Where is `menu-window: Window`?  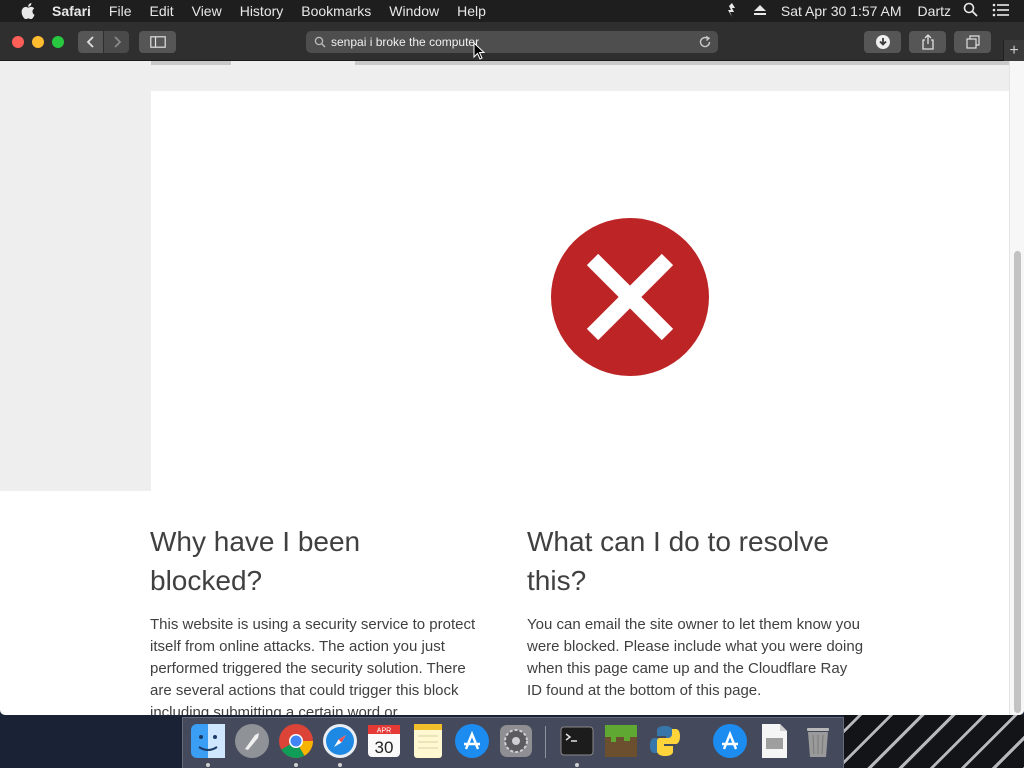 menu-window: Window is located at coordinates (414, 11).